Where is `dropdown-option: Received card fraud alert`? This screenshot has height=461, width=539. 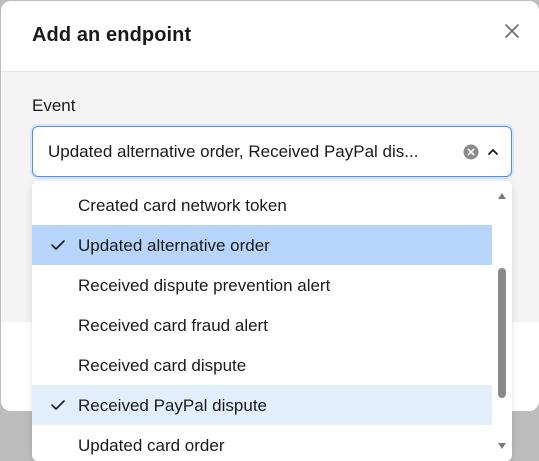 dropdown-option: Received card fraud alert is located at coordinates (262, 325).